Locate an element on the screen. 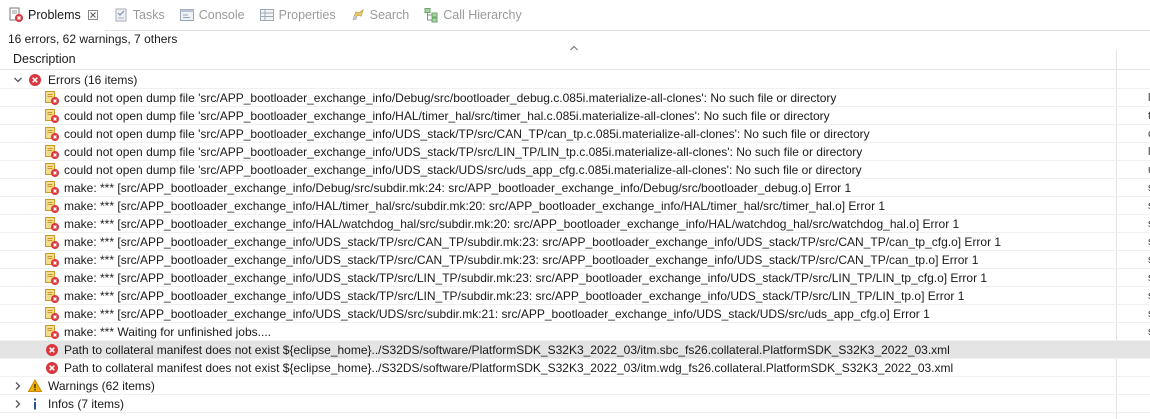 This screenshot has width=1150, height=419. sort-caret-icon is located at coordinates (574, 48).